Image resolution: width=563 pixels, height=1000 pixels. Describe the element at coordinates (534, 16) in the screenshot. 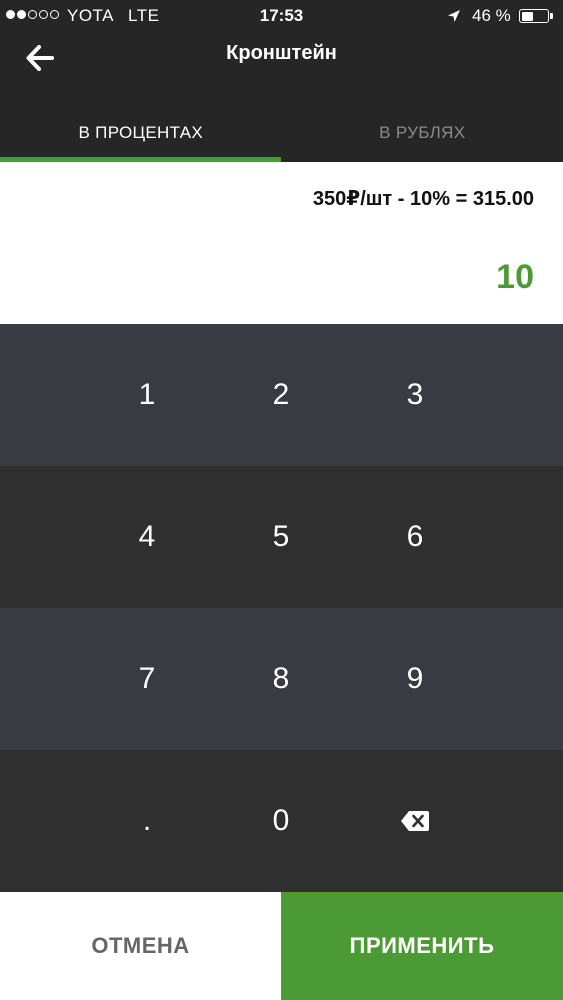

I see `battery-icon` at that location.